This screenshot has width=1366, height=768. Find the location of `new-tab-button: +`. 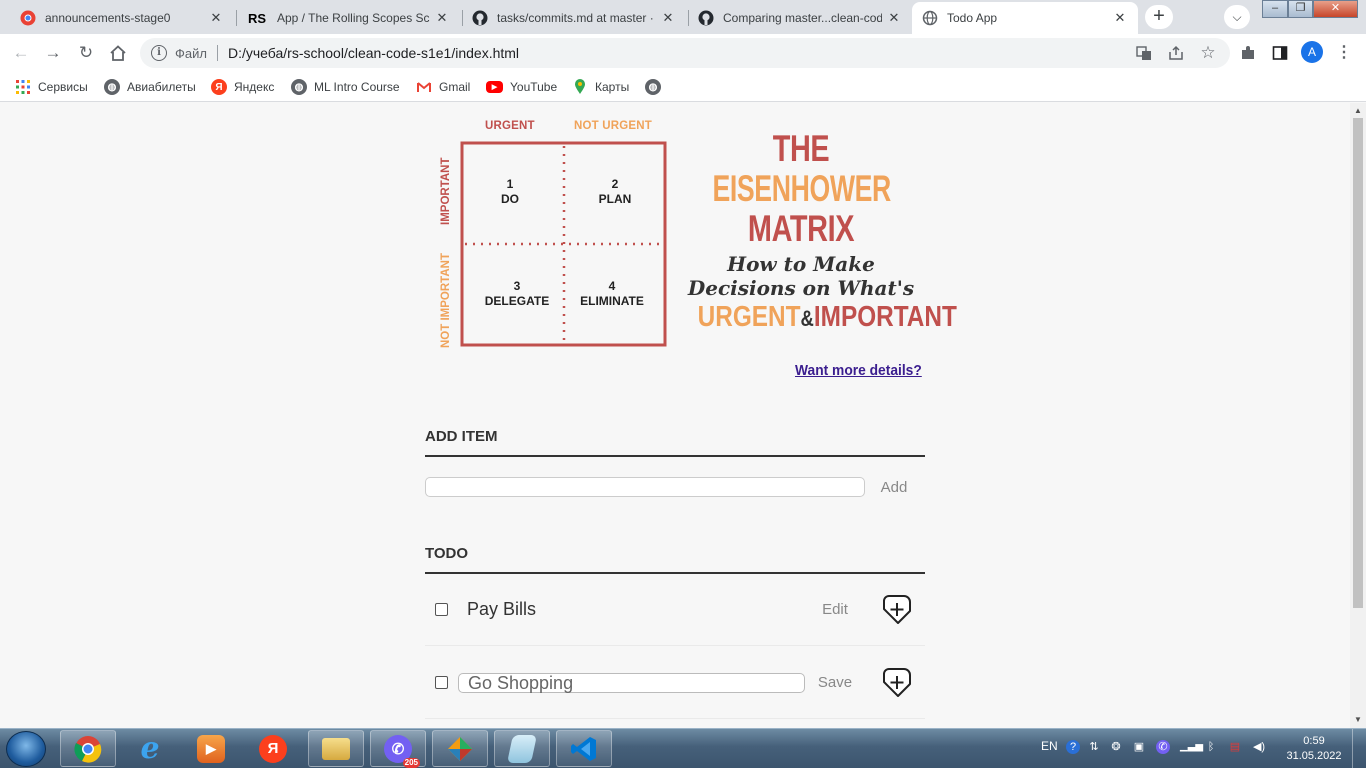

new-tab-button: + is located at coordinates (1159, 17).